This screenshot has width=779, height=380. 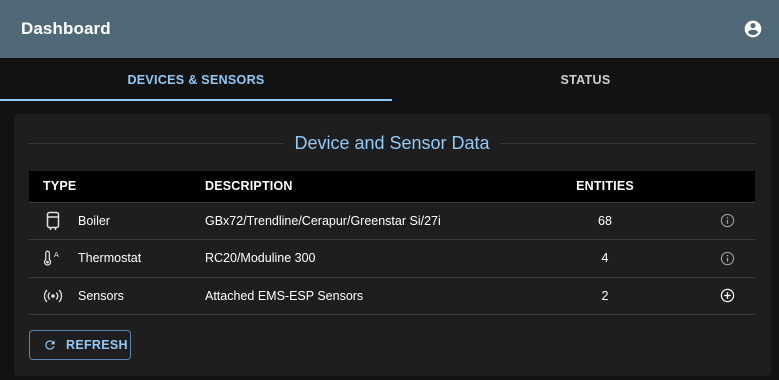 I want to click on thermostat-icon: A, so click(x=53, y=258).